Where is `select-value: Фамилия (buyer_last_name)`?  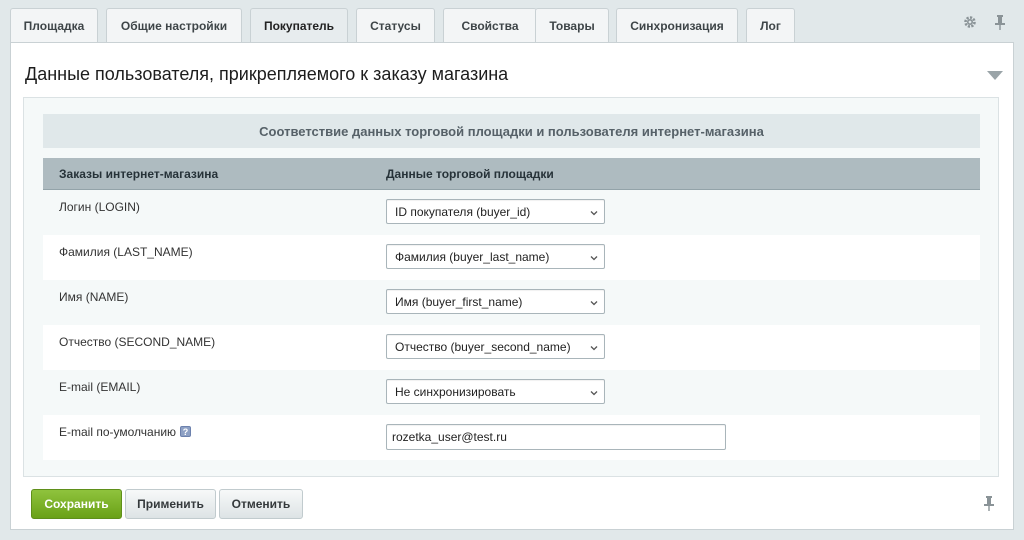 select-value: Фамилия (buyer_last_name) is located at coordinates (472, 257).